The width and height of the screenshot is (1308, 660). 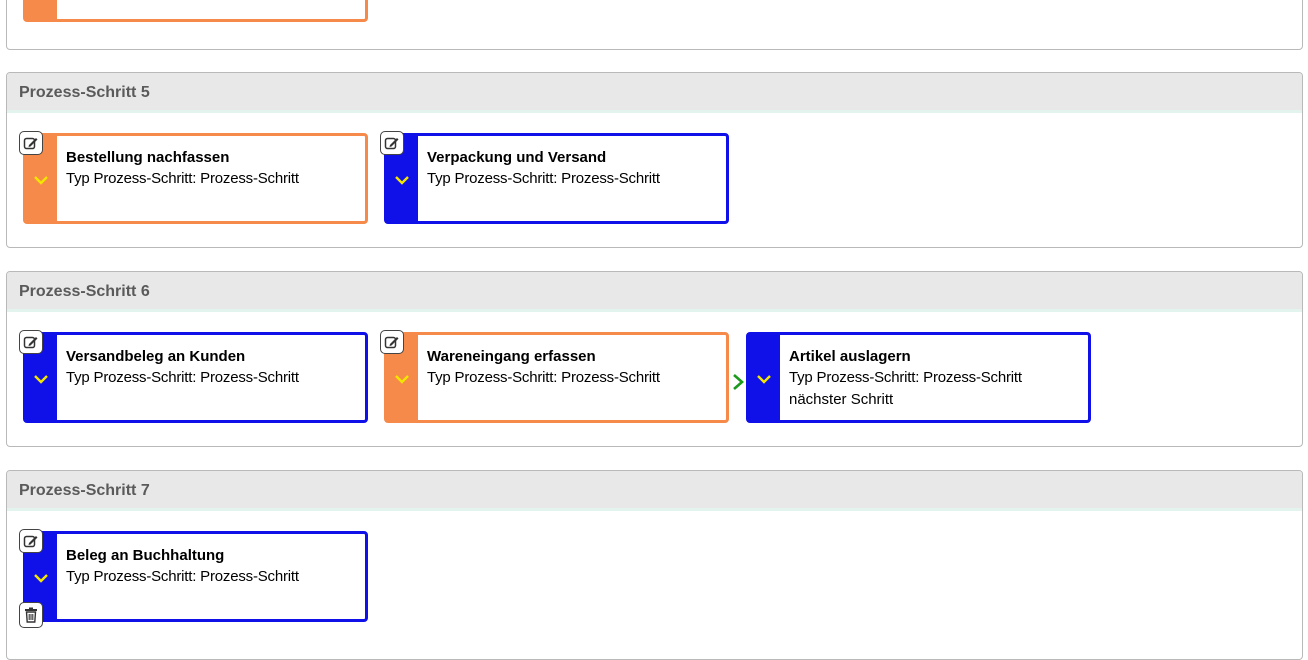 I want to click on card-color-band, so click(x=41, y=9).